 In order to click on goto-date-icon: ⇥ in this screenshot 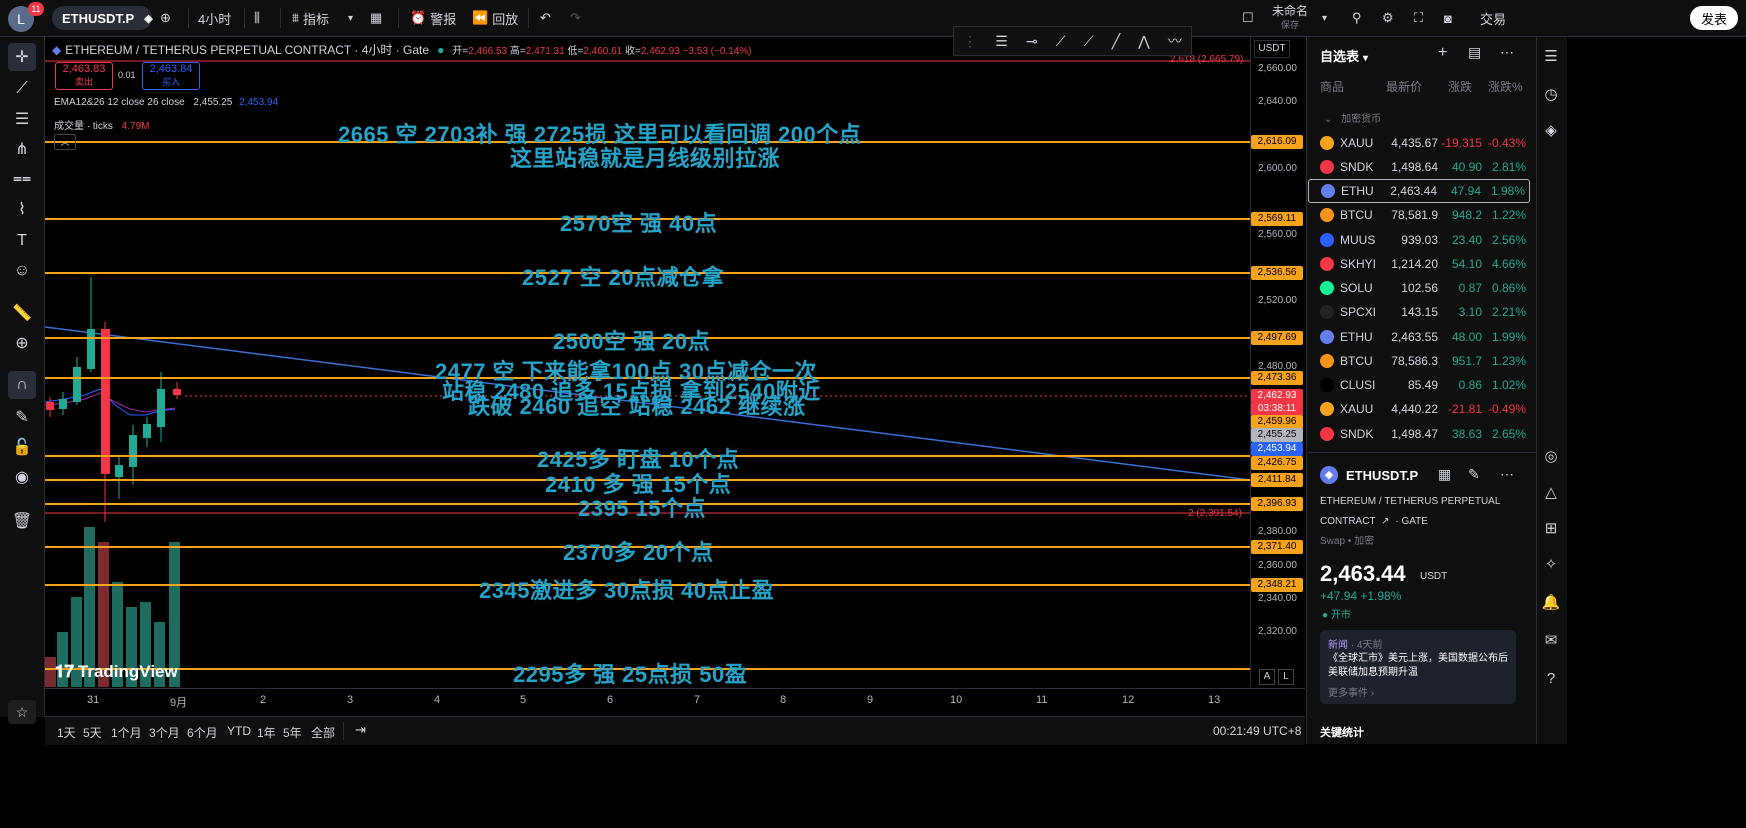, I will do `click(360, 730)`.